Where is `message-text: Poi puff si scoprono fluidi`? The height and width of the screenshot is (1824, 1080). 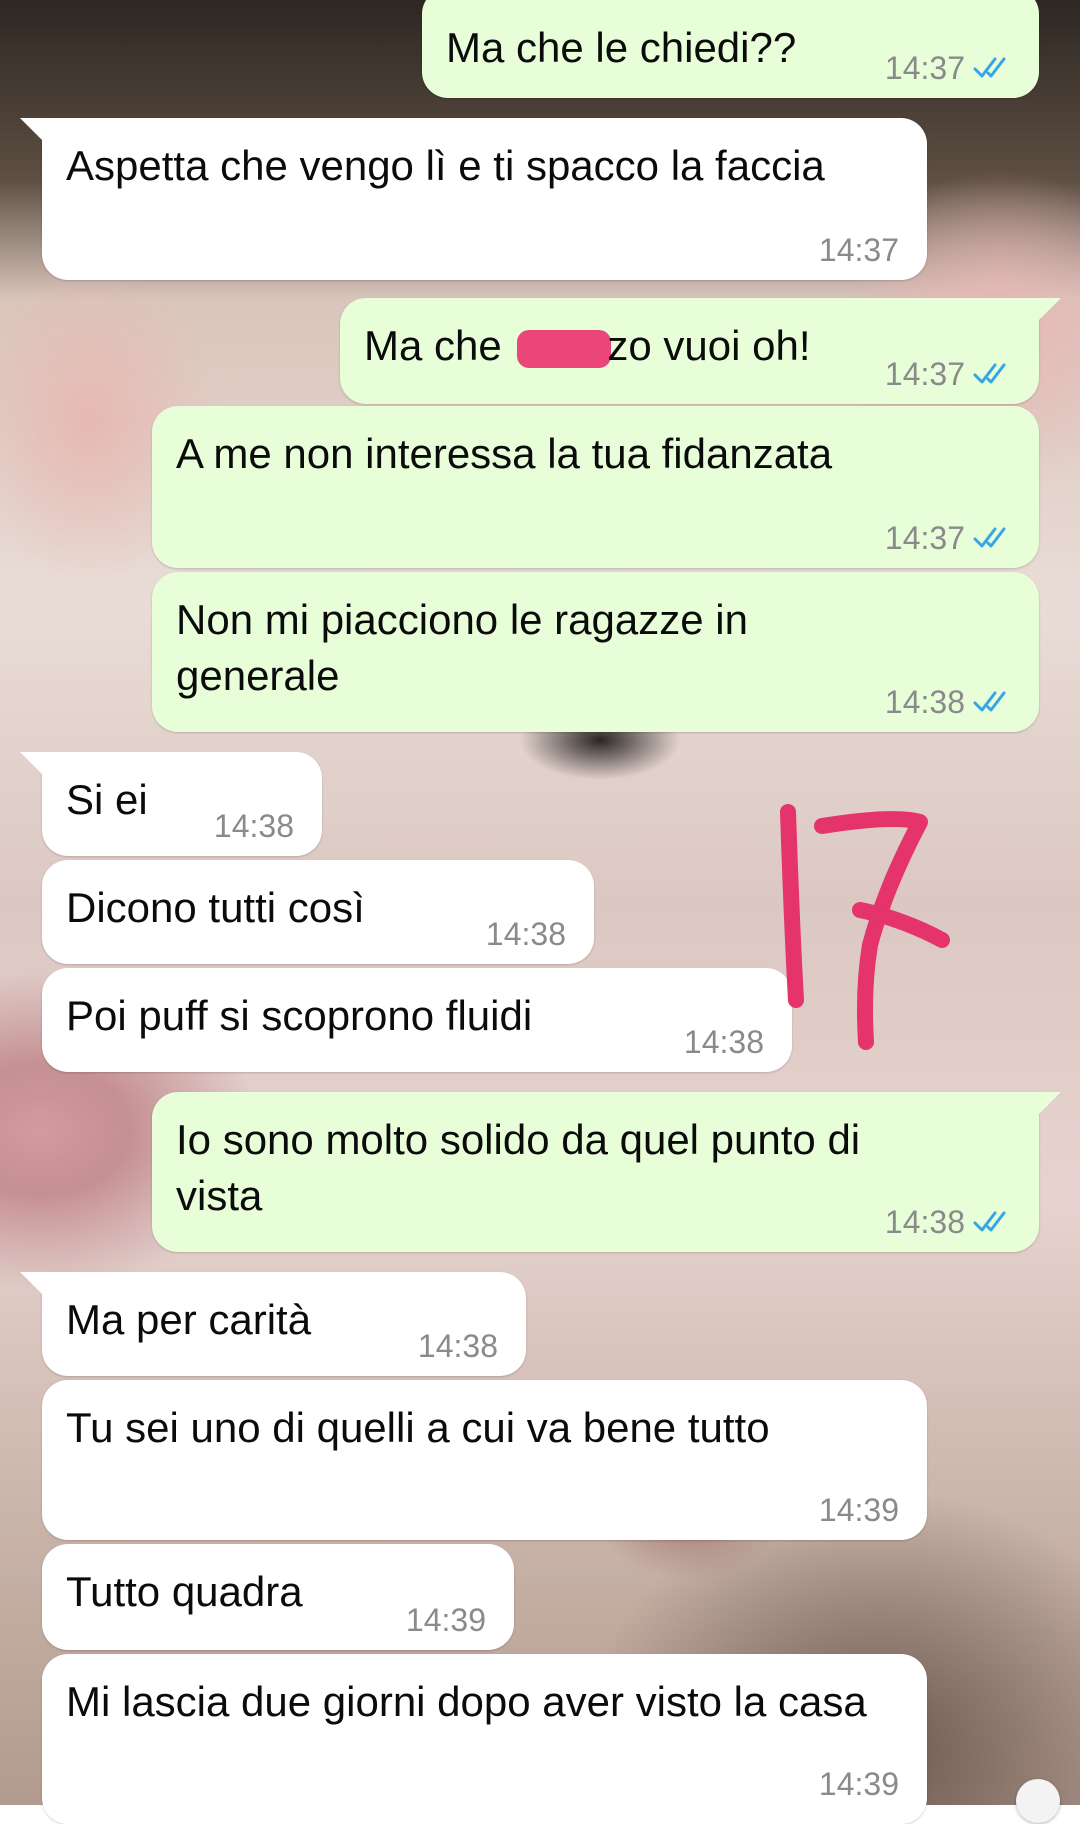
message-text: Poi puff si scoprono fluidi is located at coordinates (299, 1015).